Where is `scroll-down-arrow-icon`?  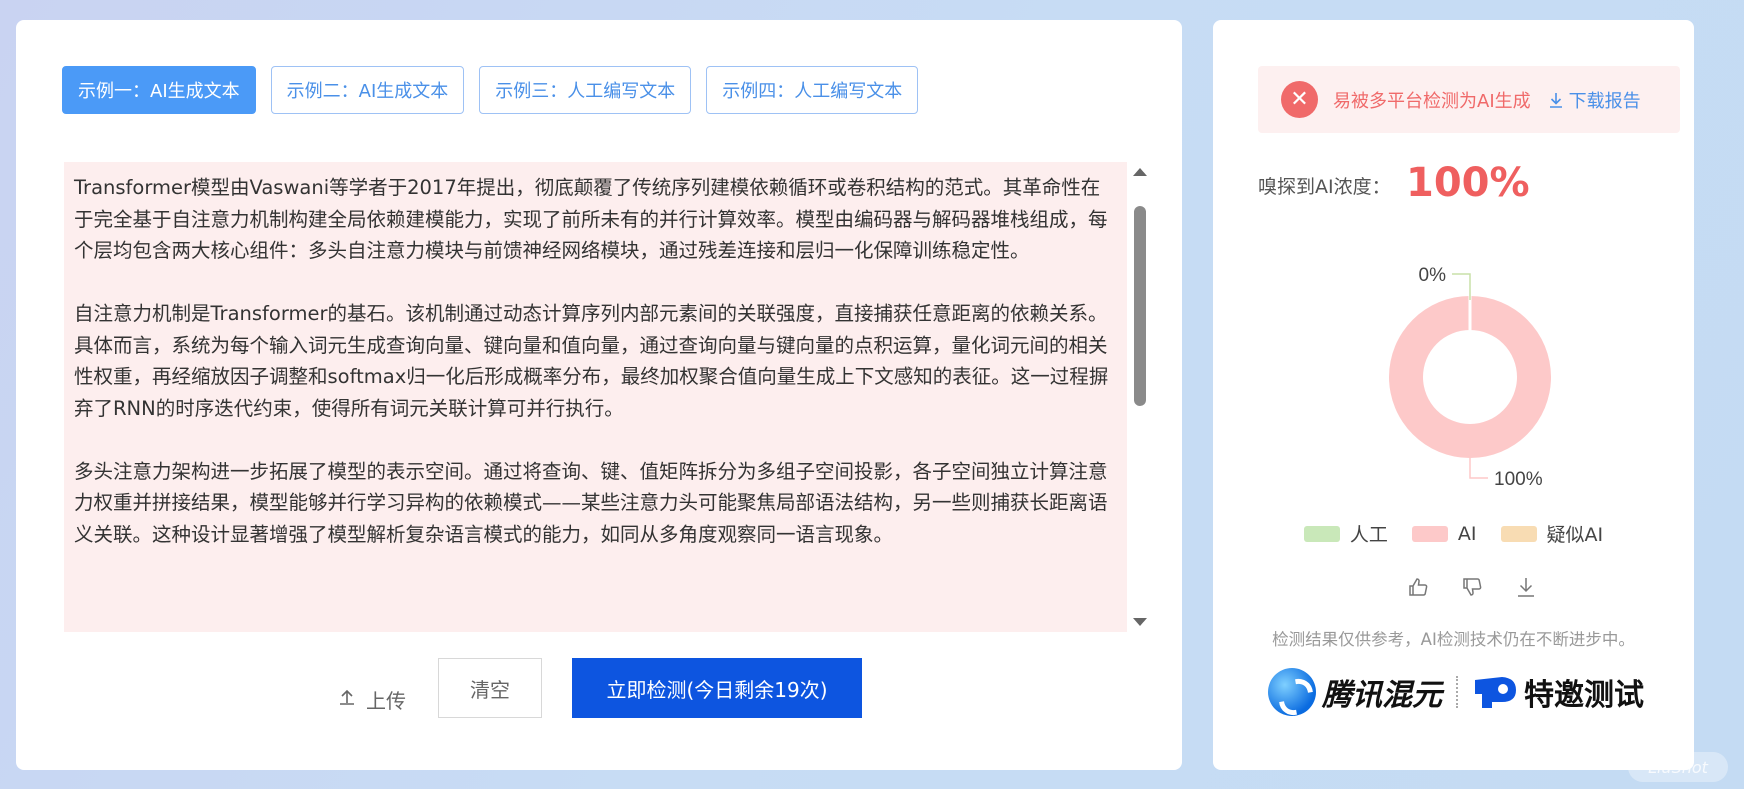
scroll-down-arrow-icon is located at coordinates (1140, 622).